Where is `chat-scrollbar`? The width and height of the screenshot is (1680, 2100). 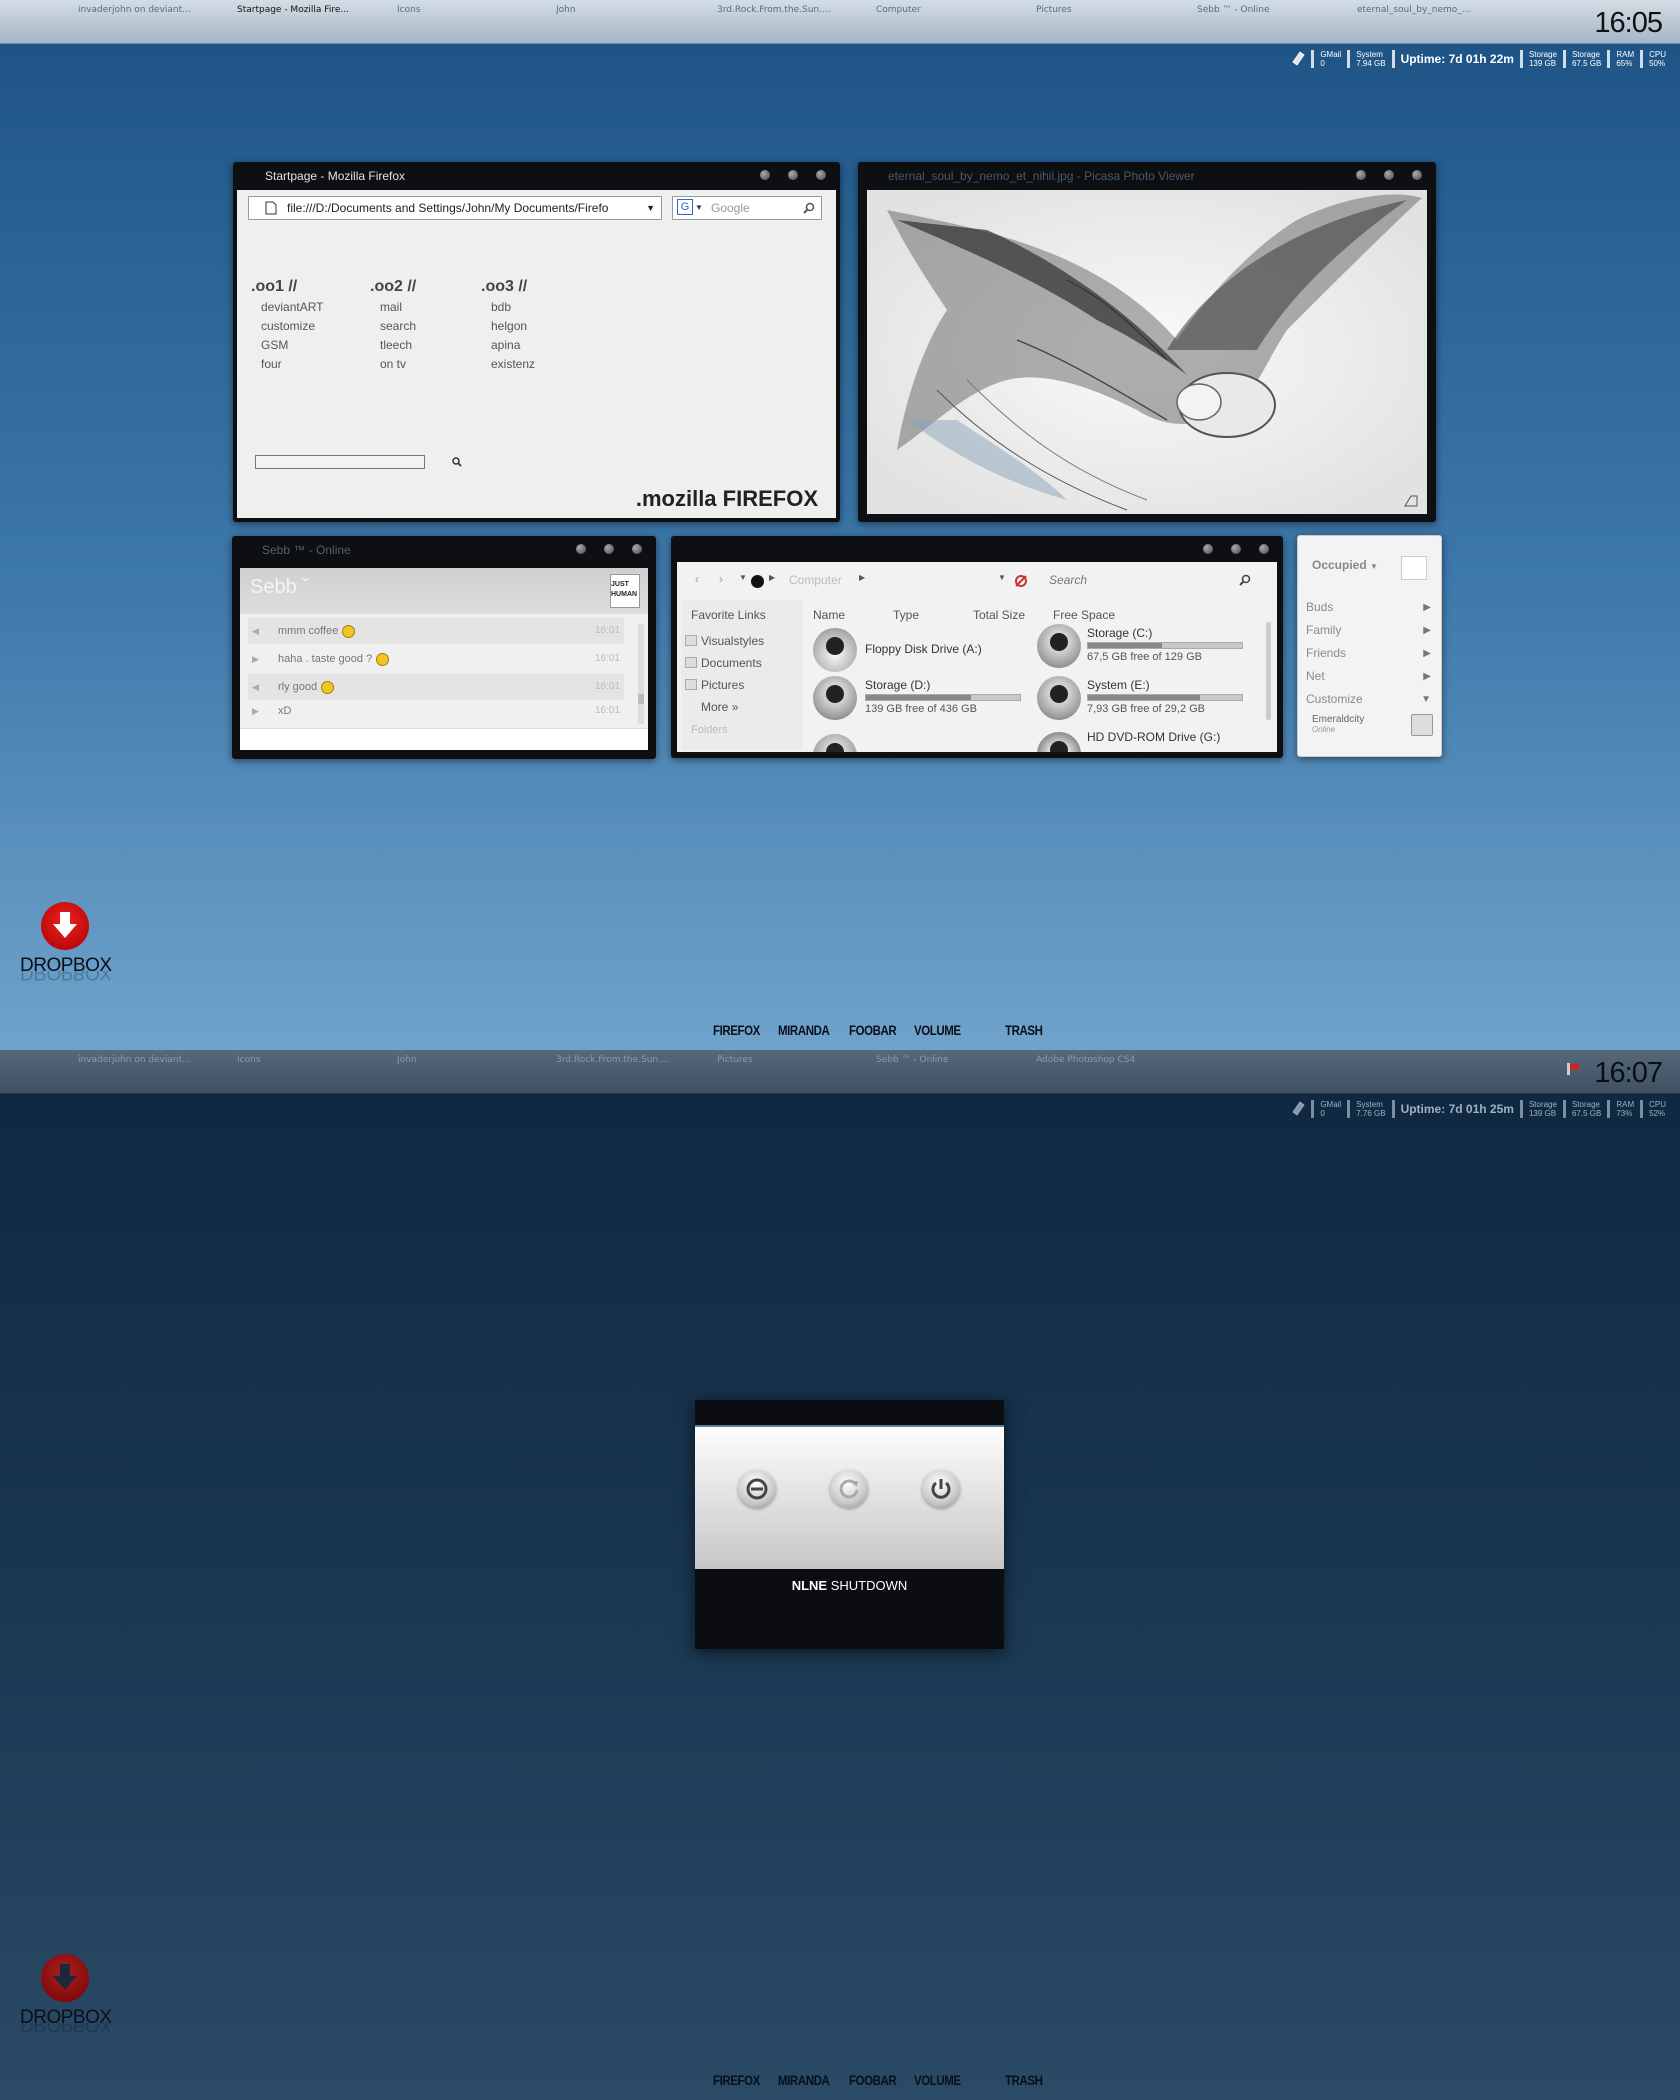 chat-scrollbar is located at coordinates (641, 674).